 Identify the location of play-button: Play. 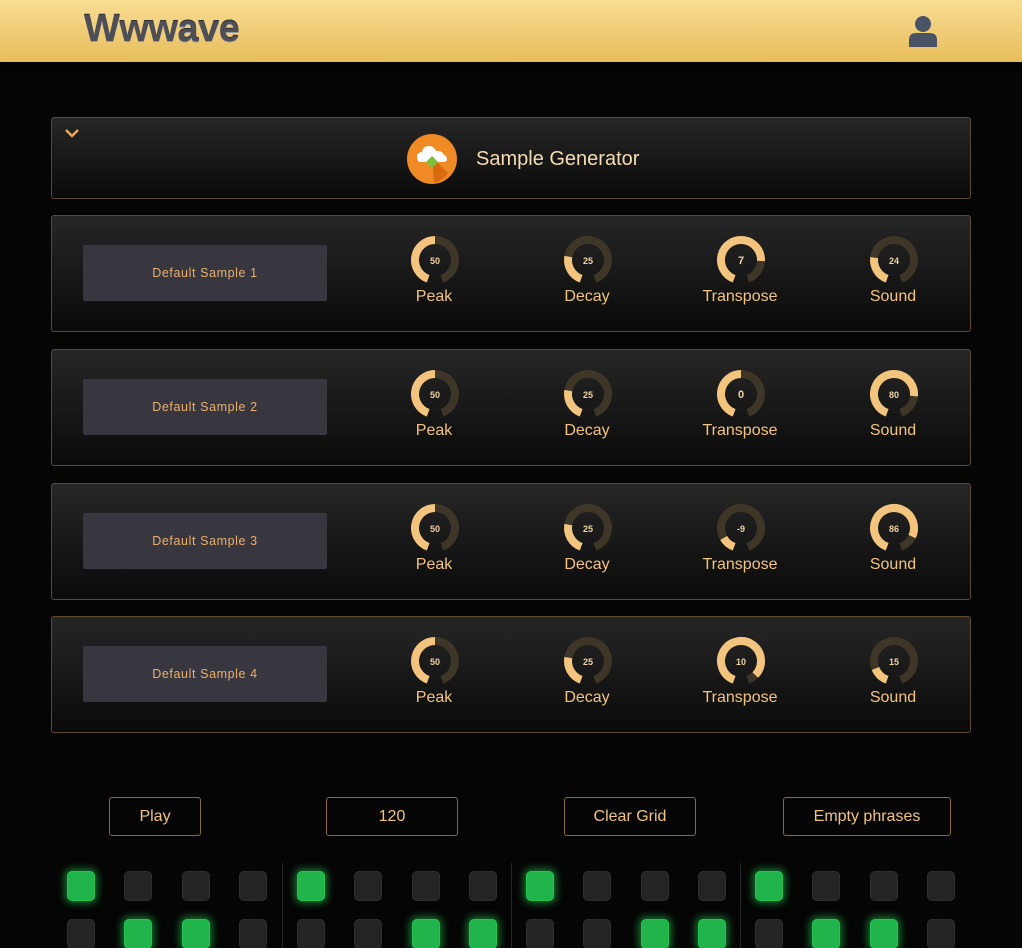
(155, 816).